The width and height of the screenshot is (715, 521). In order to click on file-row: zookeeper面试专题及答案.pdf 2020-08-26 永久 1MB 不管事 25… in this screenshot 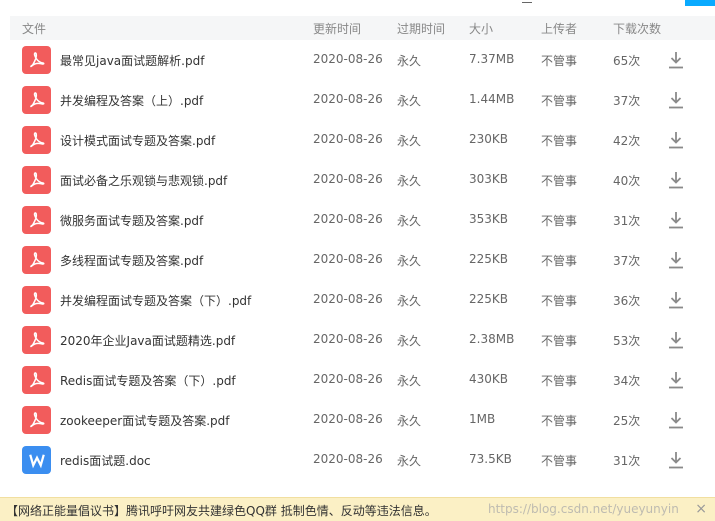, I will do `click(362, 420)`.